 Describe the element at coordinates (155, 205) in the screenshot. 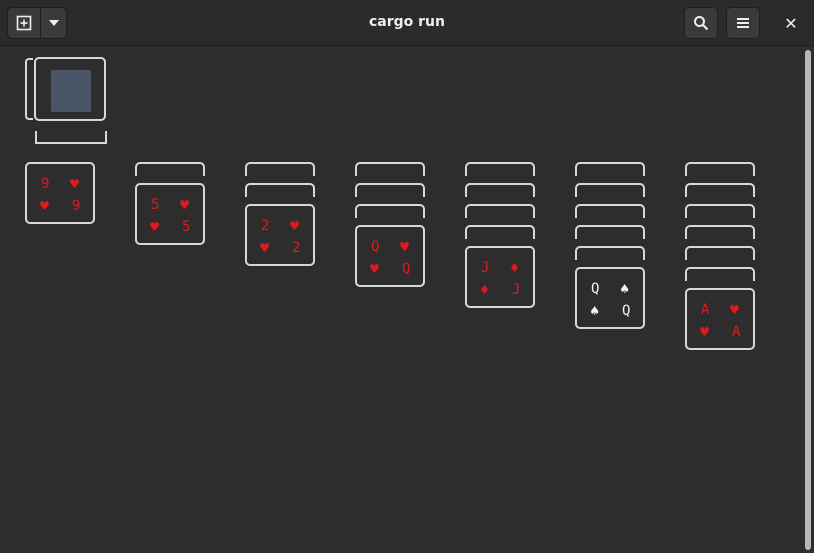

I see `card-rank-top: 5` at that location.